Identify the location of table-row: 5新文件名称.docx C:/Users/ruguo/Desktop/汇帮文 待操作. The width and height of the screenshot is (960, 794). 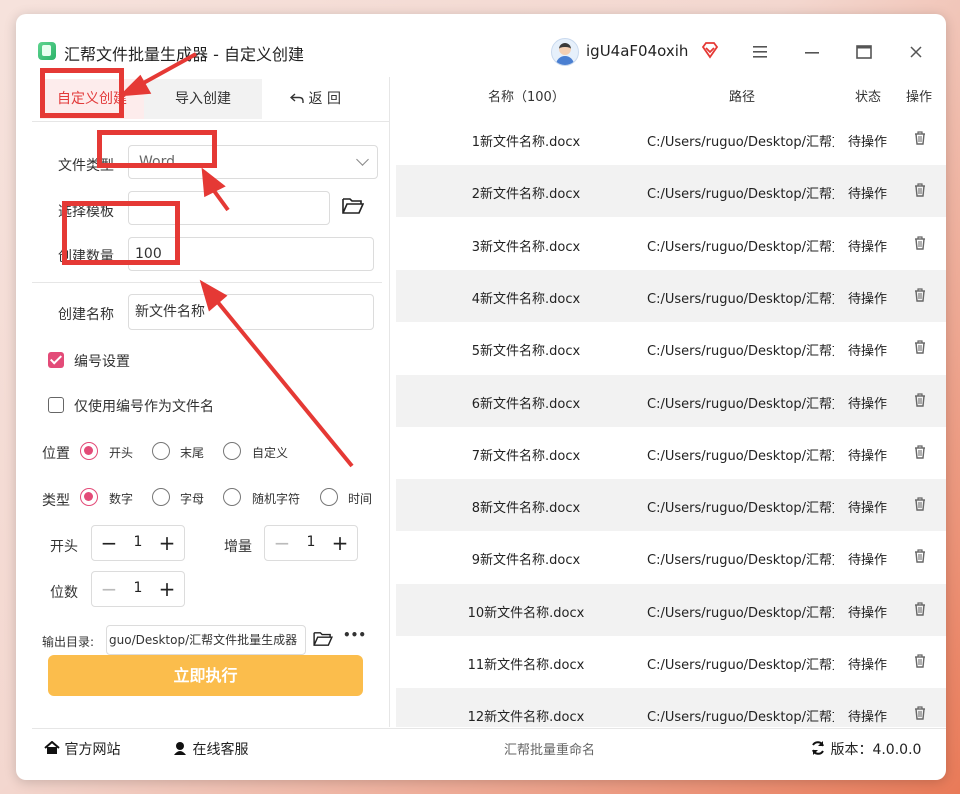
(671, 348).